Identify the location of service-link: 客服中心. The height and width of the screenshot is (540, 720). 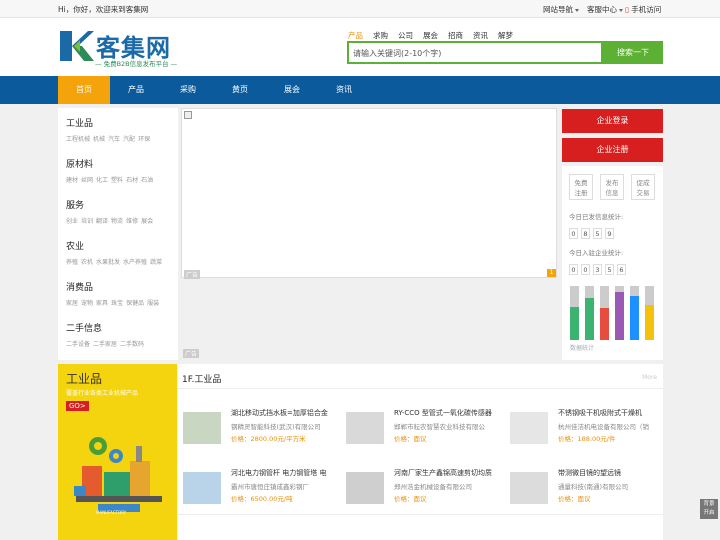
(605, 9).